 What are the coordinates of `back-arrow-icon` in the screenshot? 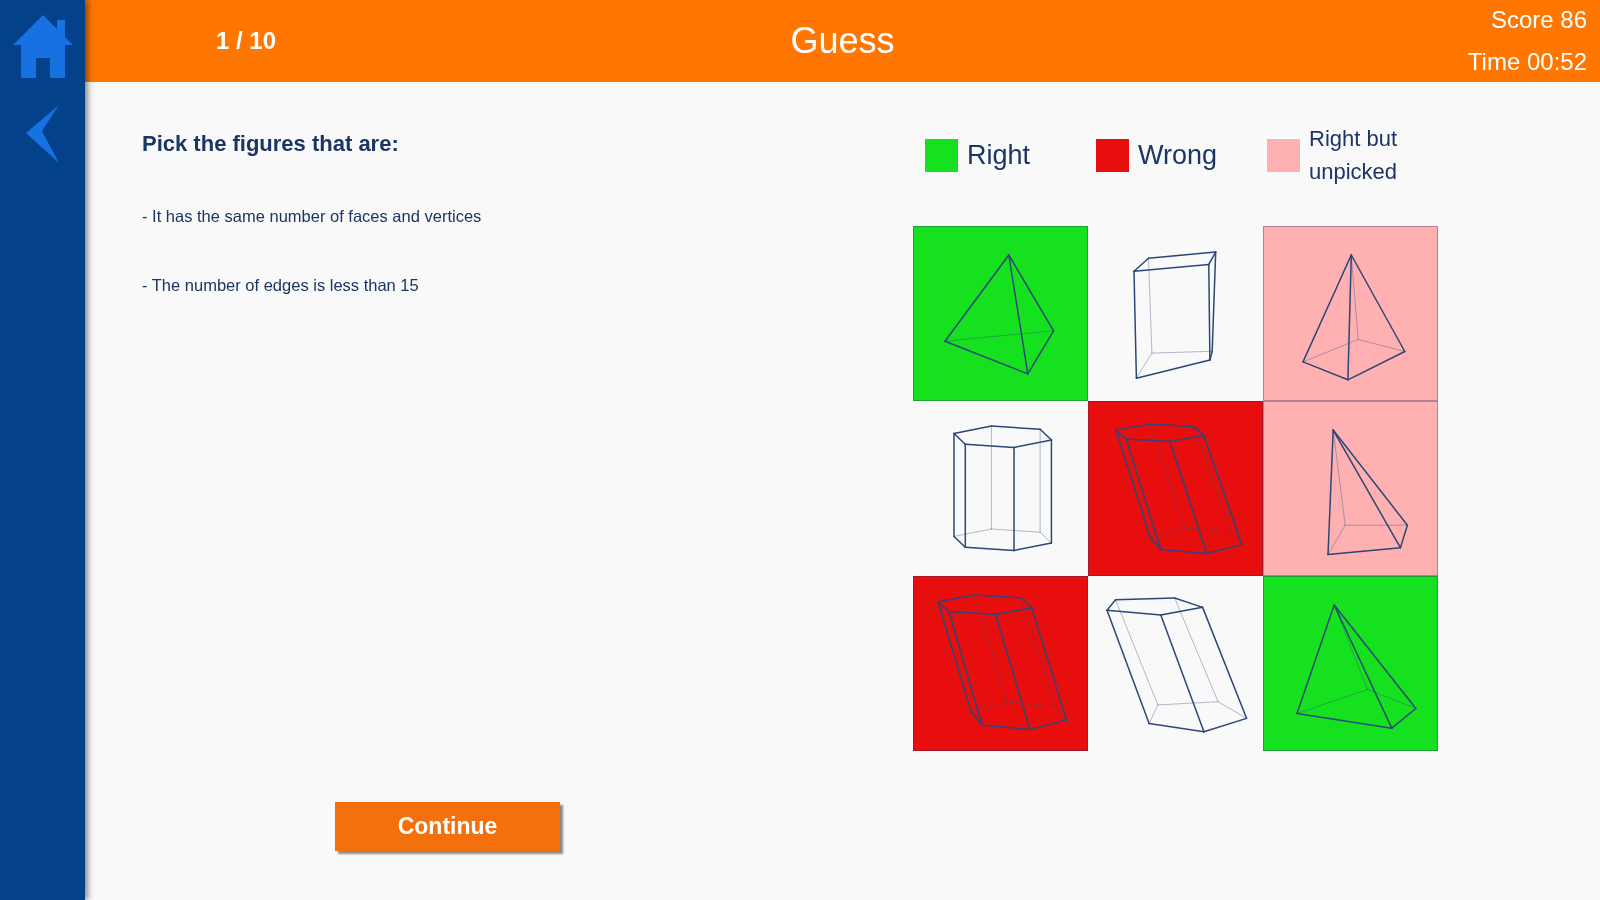 It's located at (42, 134).